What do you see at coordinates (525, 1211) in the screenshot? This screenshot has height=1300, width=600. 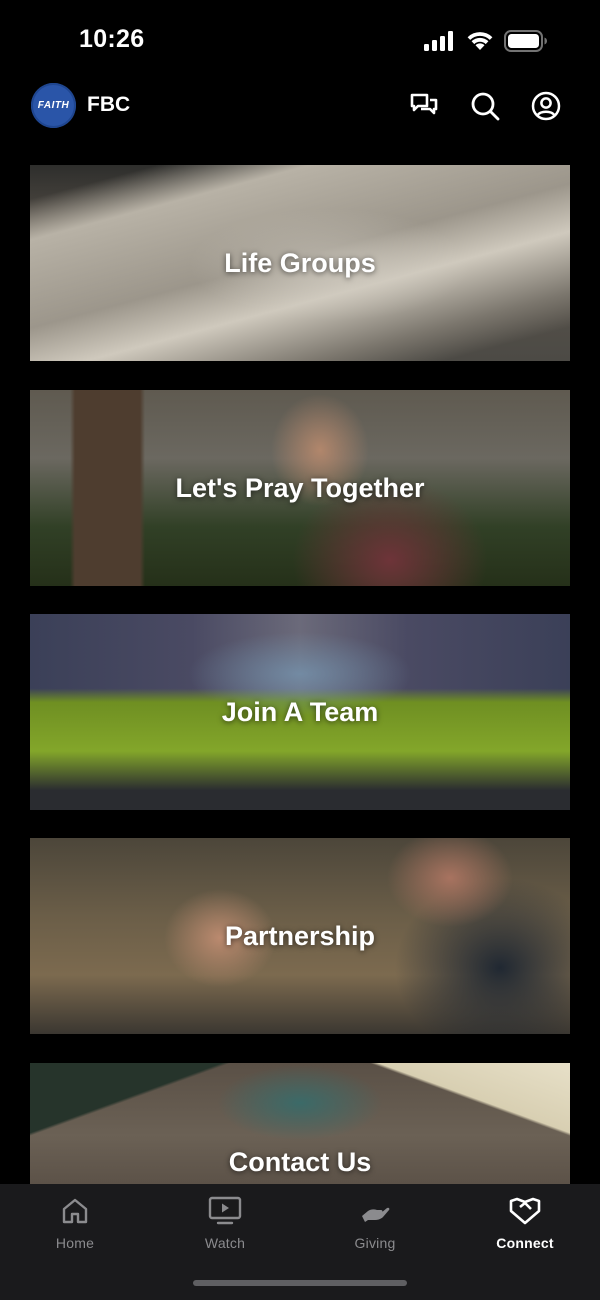 I see `handshake-icon` at bounding box center [525, 1211].